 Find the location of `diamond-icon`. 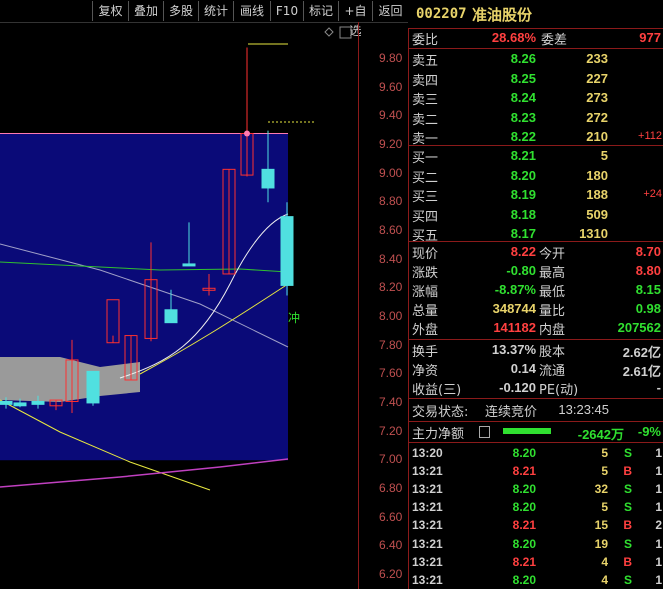

diamond-icon is located at coordinates (329, 32).